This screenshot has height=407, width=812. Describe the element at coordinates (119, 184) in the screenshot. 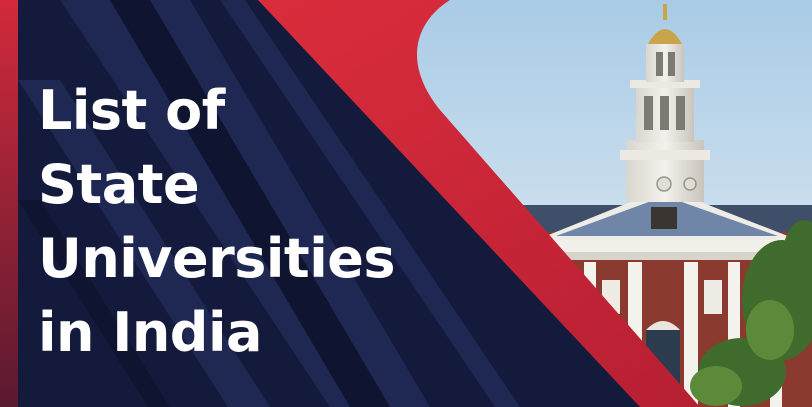

I see `title-line: State` at that location.